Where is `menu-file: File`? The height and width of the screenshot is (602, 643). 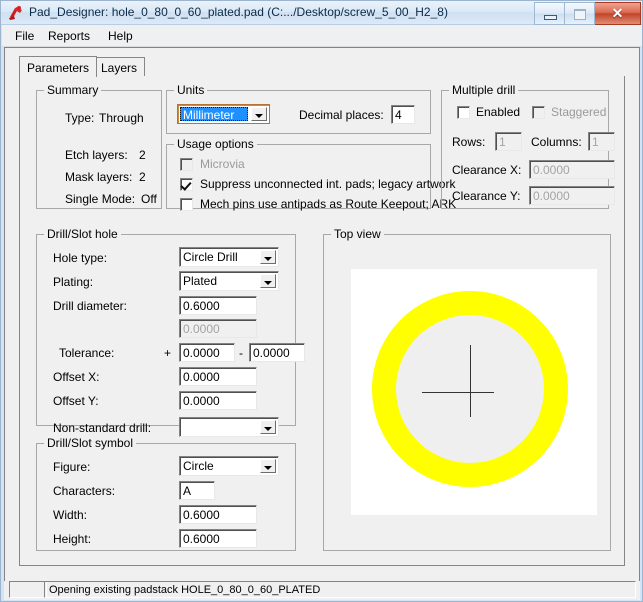 menu-file: File is located at coordinates (24, 36).